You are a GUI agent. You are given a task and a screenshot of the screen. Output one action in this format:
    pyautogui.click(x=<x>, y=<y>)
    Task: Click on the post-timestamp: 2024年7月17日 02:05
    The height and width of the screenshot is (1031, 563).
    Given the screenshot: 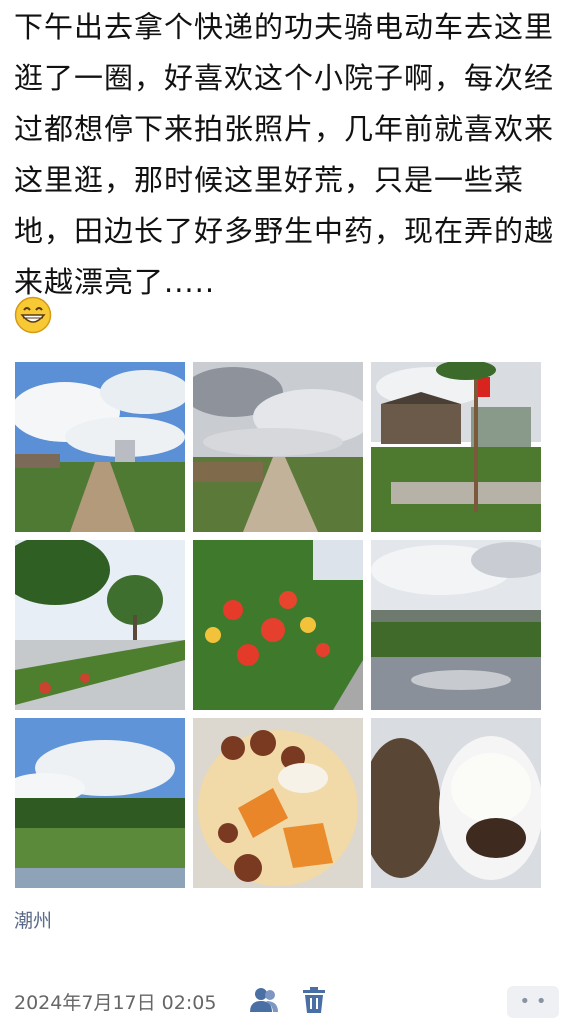 What is the action you would take?
    pyautogui.click(x=115, y=1003)
    